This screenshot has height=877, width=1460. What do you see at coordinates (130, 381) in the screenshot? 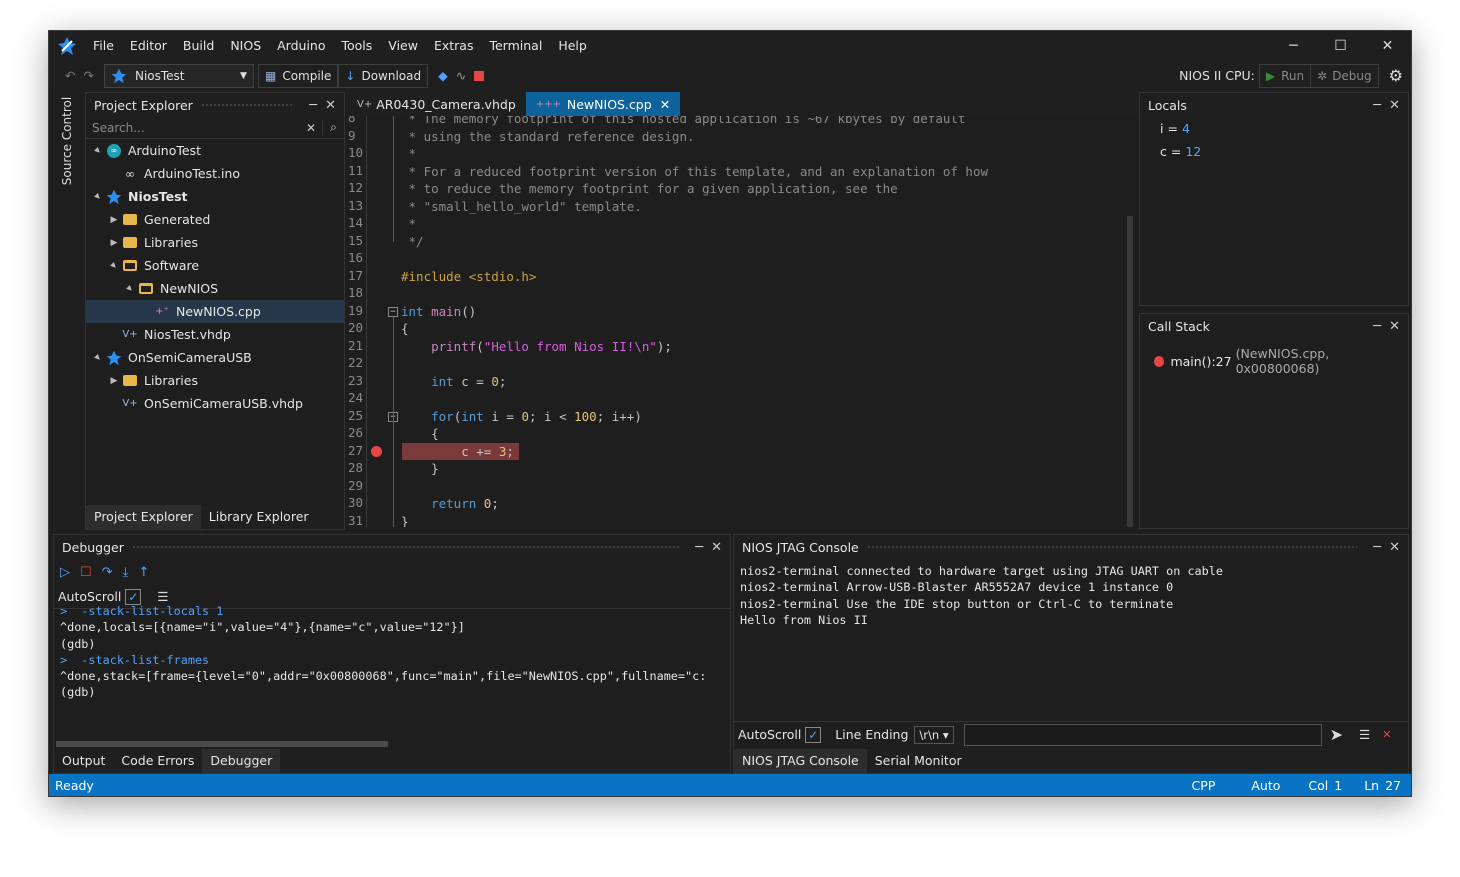
I see `folder-icon` at bounding box center [130, 381].